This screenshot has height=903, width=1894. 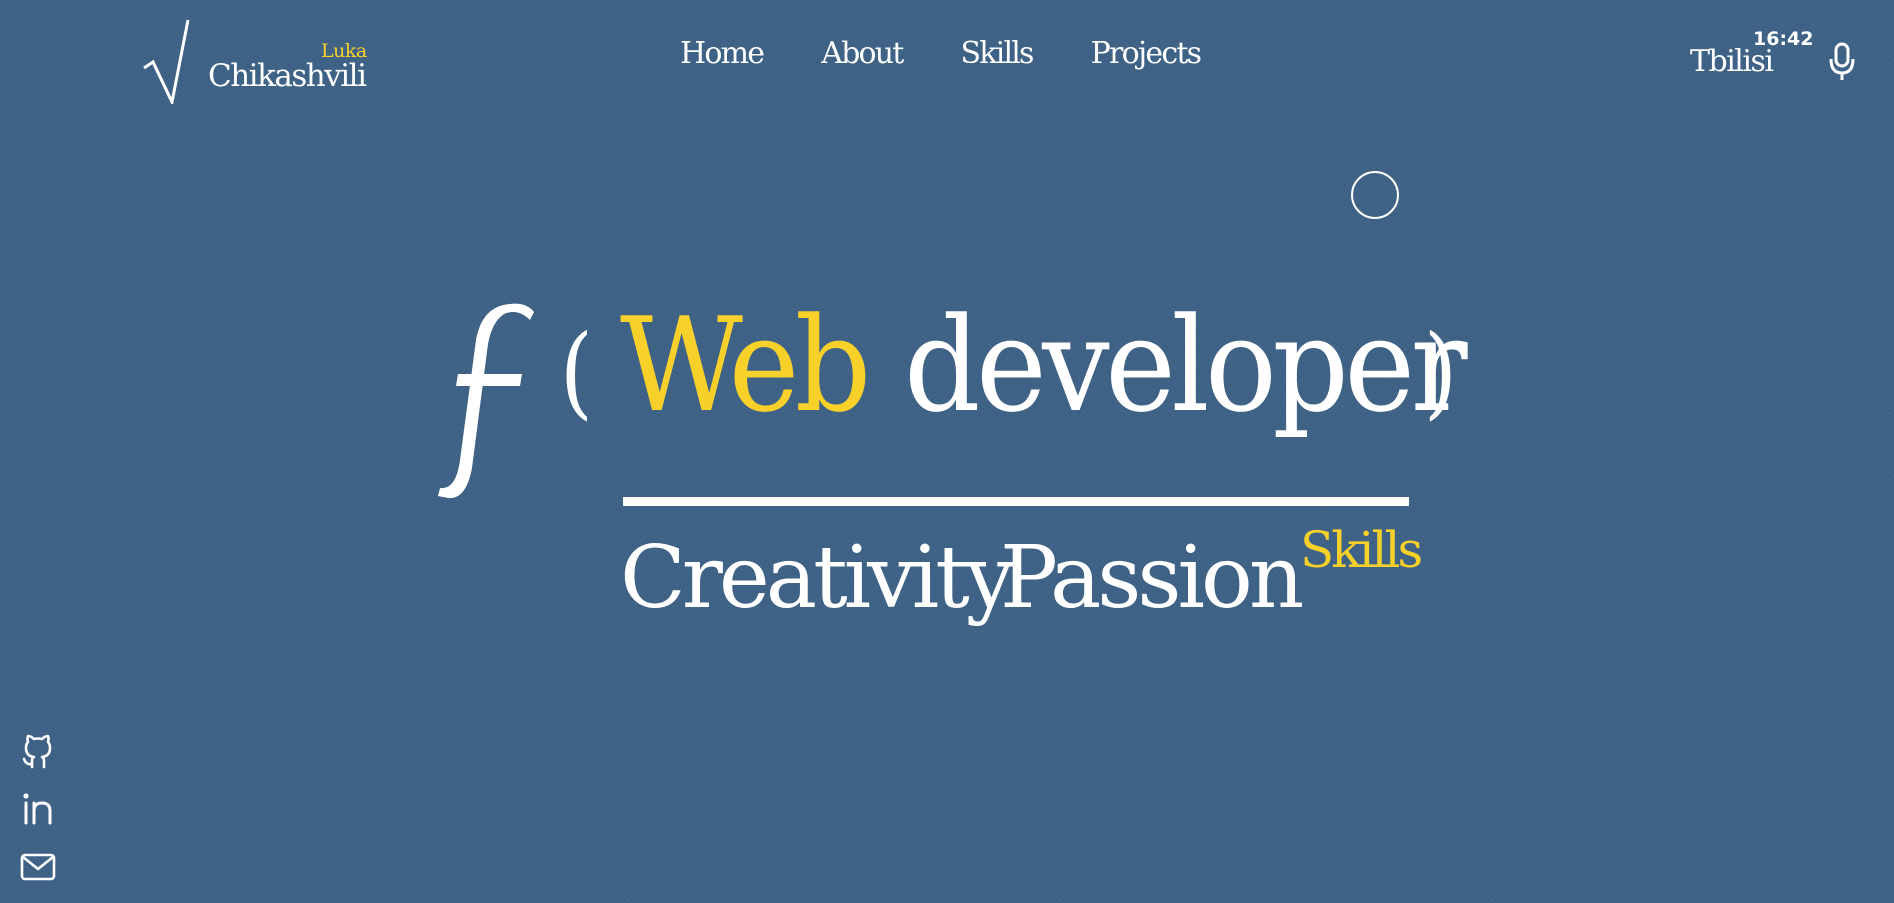 What do you see at coordinates (1842, 62) in the screenshot?
I see `microphone-icon` at bounding box center [1842, 62].